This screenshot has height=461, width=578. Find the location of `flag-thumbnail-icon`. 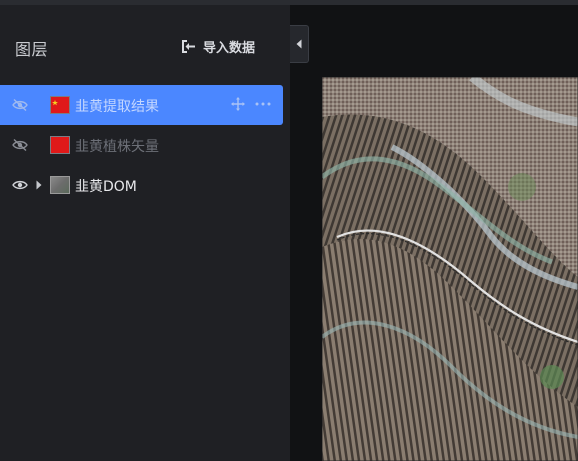

flag-thumbnail-icon is located at coordinates (60, 105).